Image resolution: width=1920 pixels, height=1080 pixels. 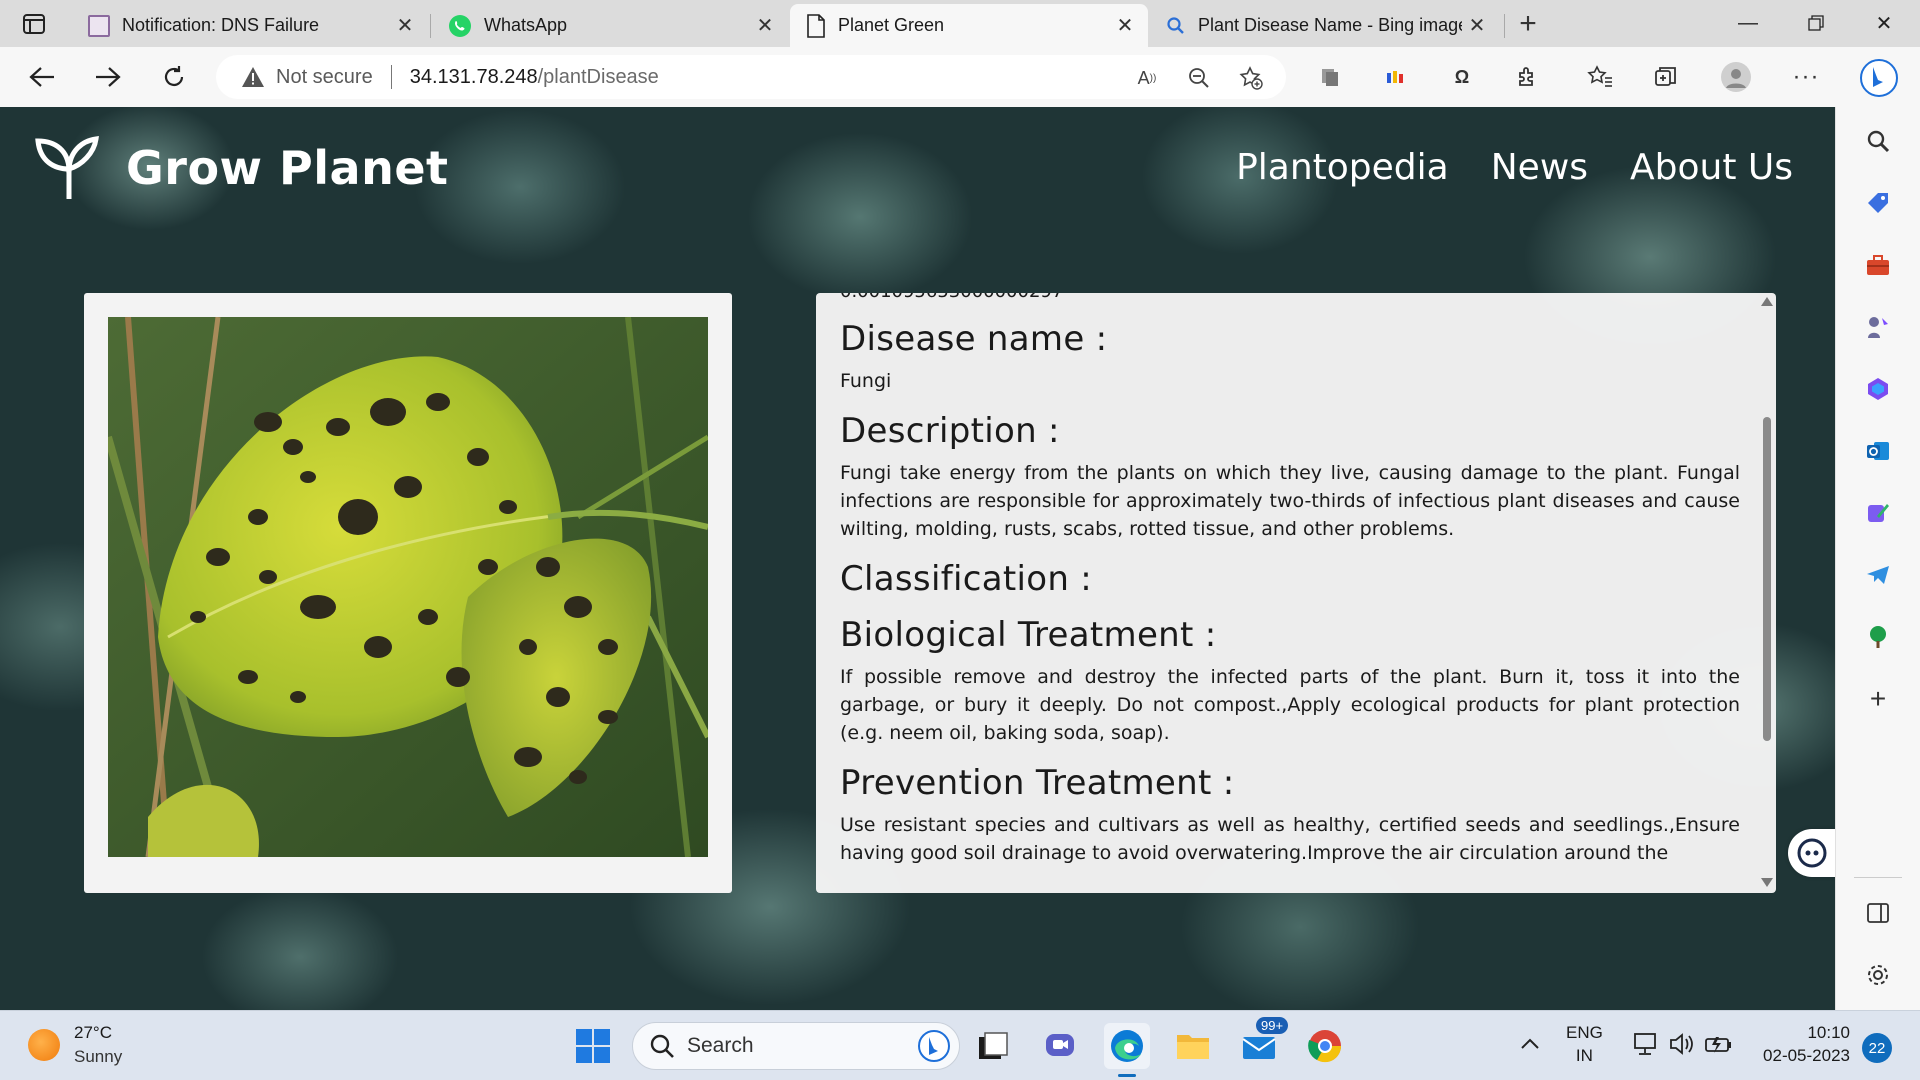 What do you see at coordinates (1682, 1047) in the screenshot?
I see `volume-icon` at bounding box center [1682, 1047].